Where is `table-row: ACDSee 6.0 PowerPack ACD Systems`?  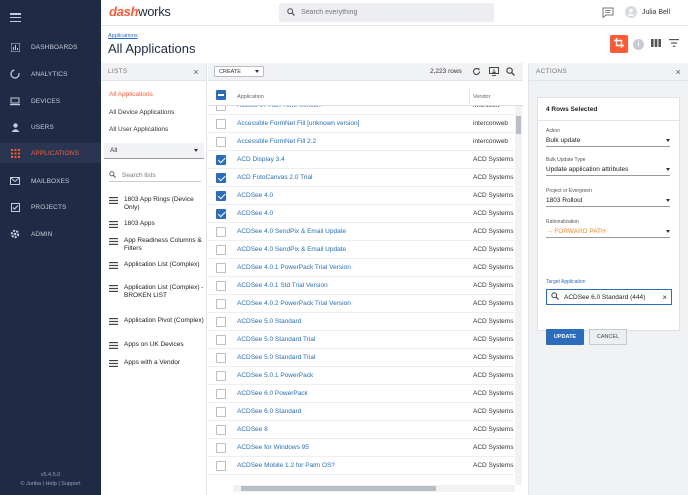 table-row: ACDSee 6.0 PowerPack ACD Systems is located at coordinates (361, 394).